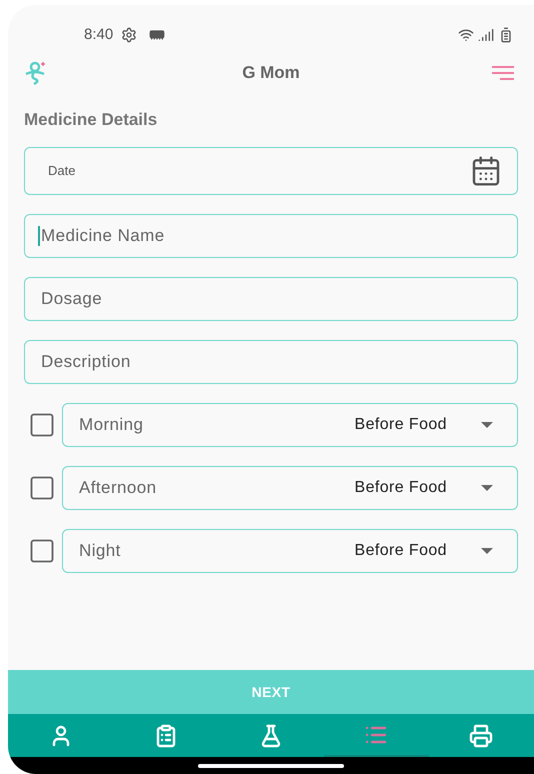 This screenshot has height=774, width=534. Describe the element at coordinates (271, 73) in the screenshot. I see `app-title: G Mom` at that location.